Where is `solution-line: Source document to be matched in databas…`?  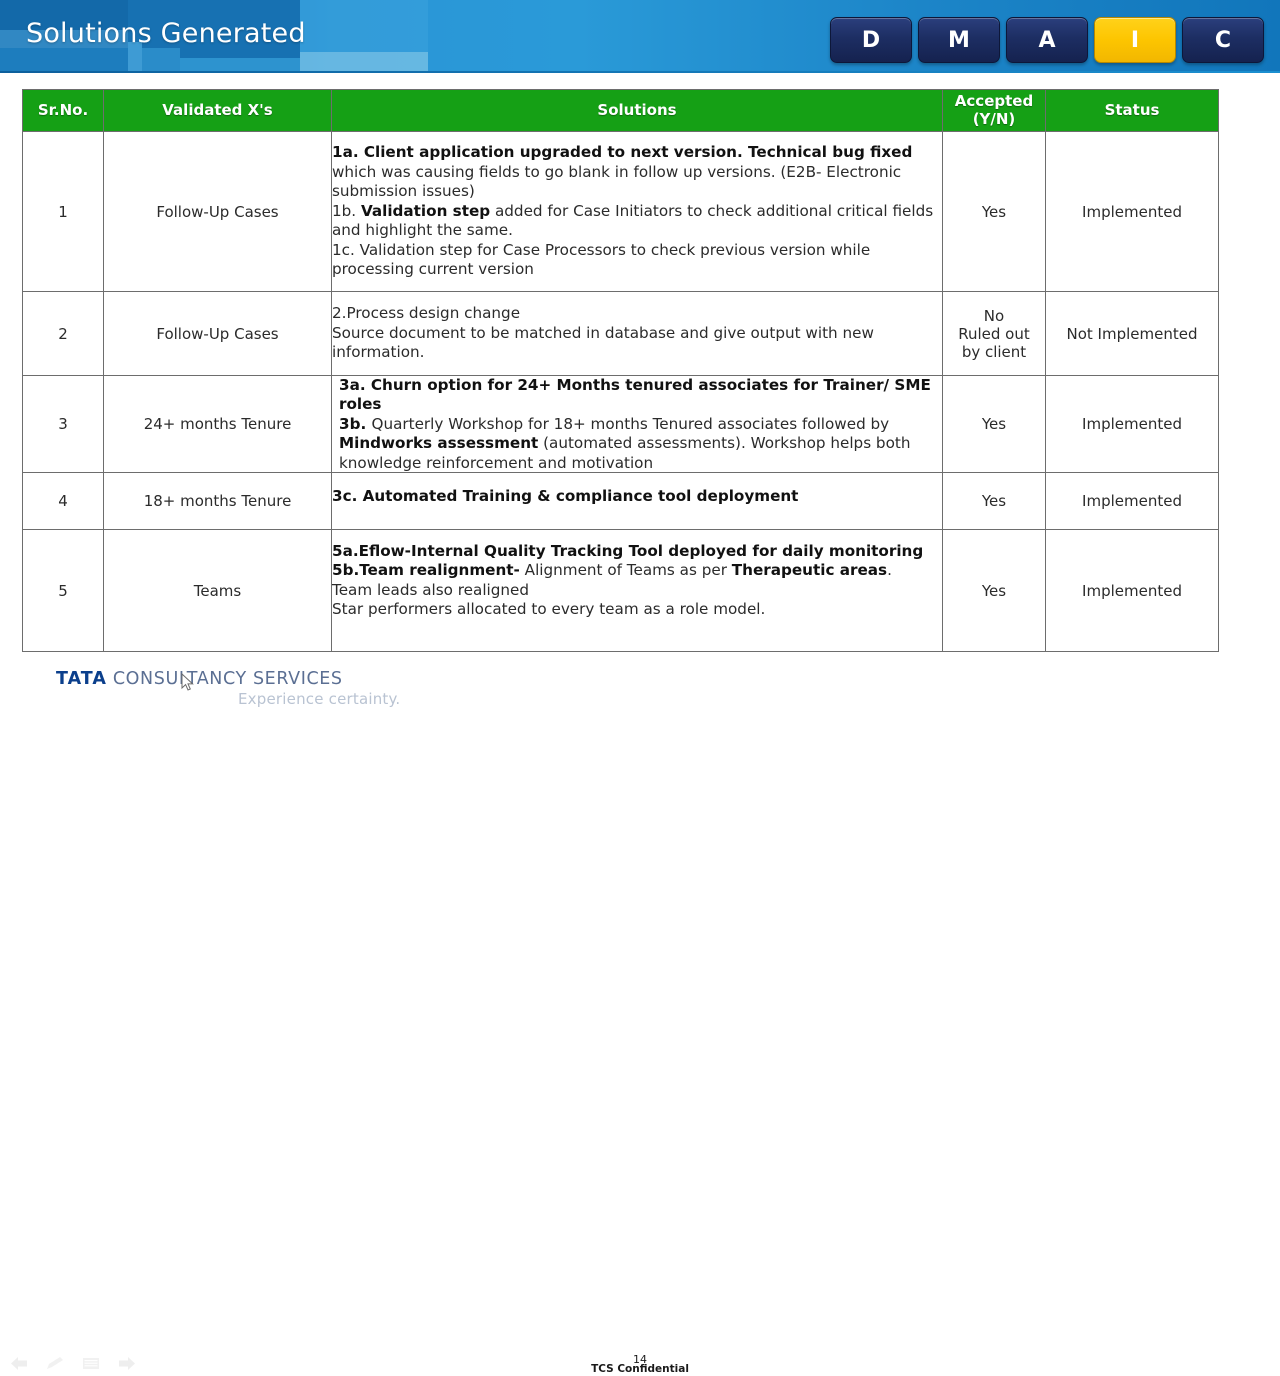
solution-line: Source document to be matched in databas… is located at coordinates (603, 342).